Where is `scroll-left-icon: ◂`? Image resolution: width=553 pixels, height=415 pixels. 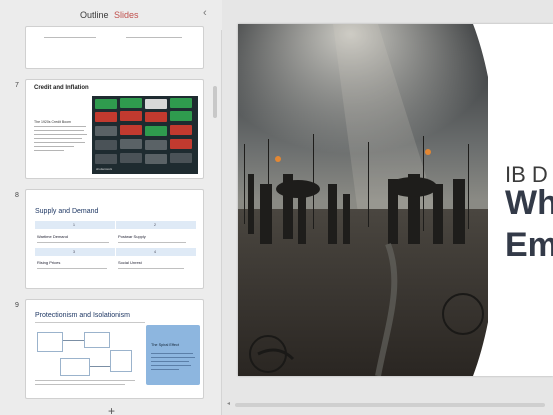 scroll-left-icon: ◂ is located at coordinates (228, 403).